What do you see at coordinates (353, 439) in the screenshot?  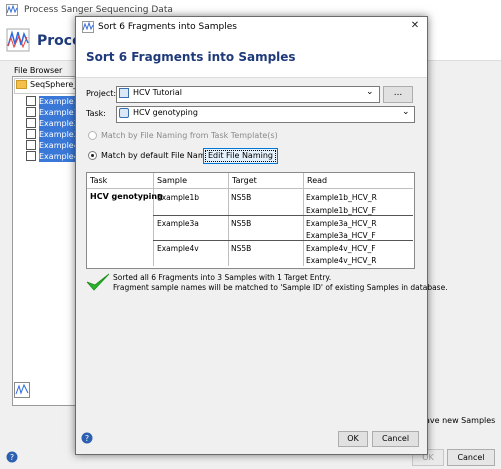 I see `ok-button: OK` at bounding box center [353, 439].